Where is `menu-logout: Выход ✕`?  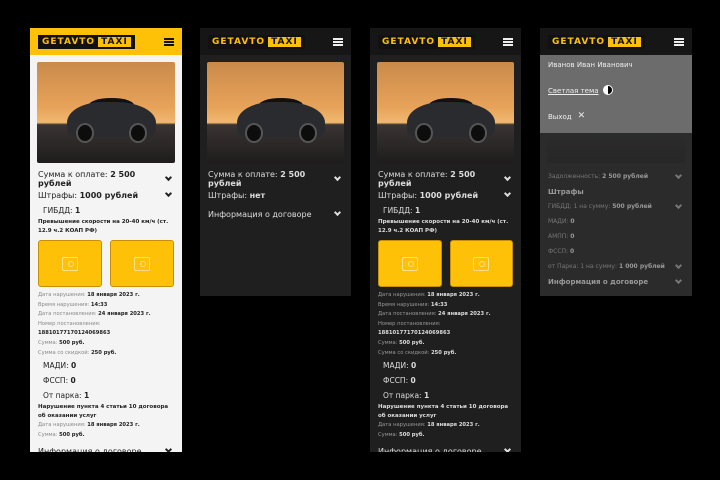
menu-logout: Выход ✕ is located at coordinates (616, 125).